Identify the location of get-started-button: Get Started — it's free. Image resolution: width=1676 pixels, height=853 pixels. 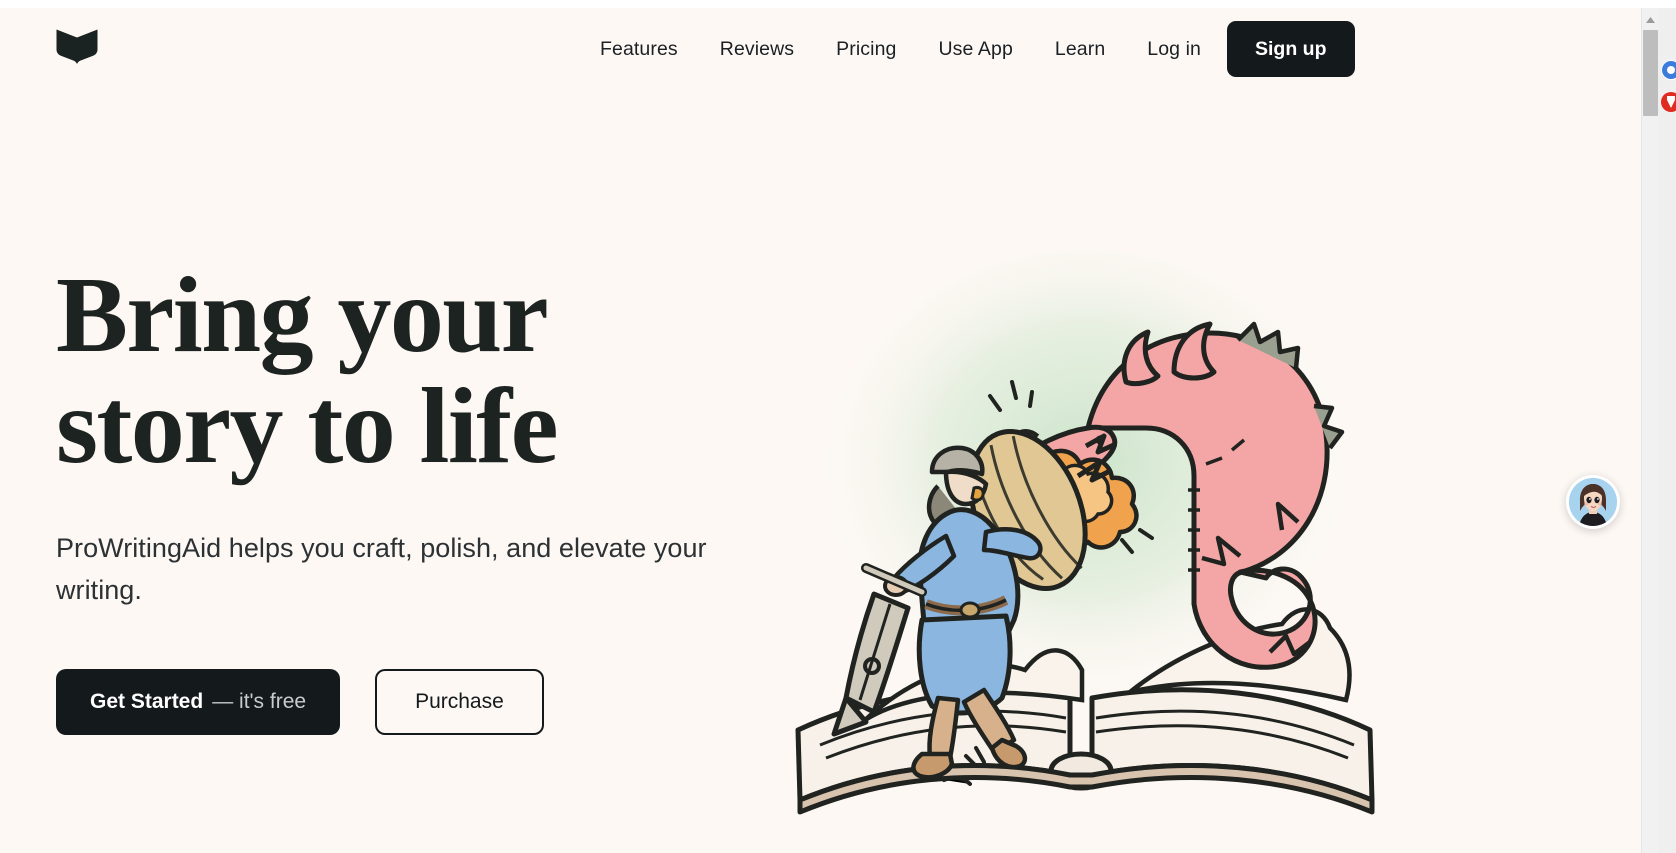
(198, 701).